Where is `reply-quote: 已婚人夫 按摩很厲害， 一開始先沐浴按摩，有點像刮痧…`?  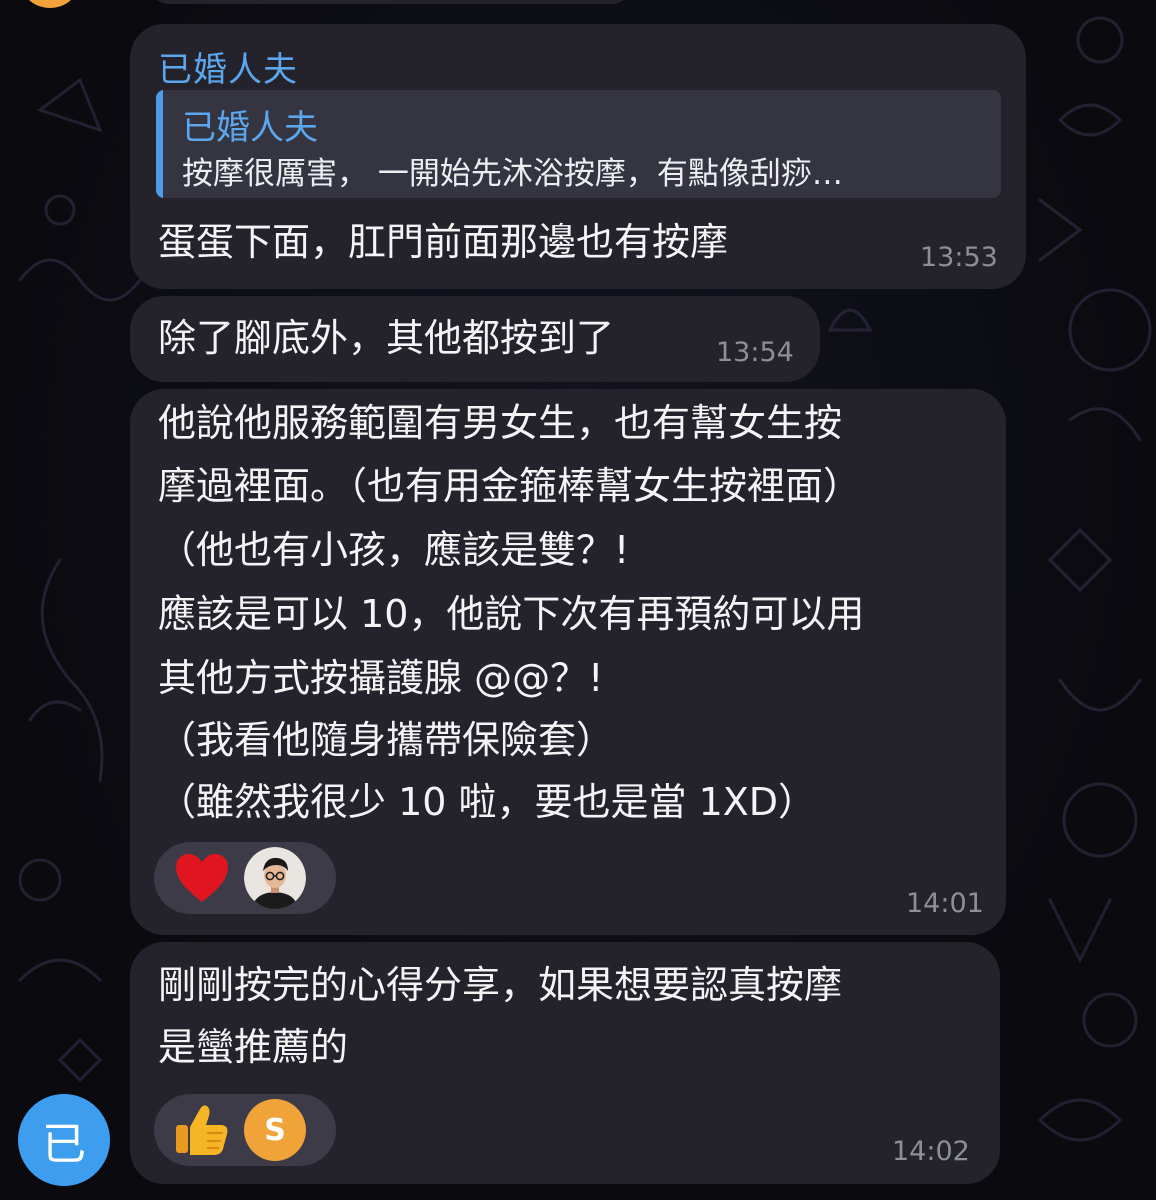 reply-quote: 已婚人夫 按摩很厲害， 一開始先沐浴按摩，有點像刮痧… is located at coordinates (578, 144).